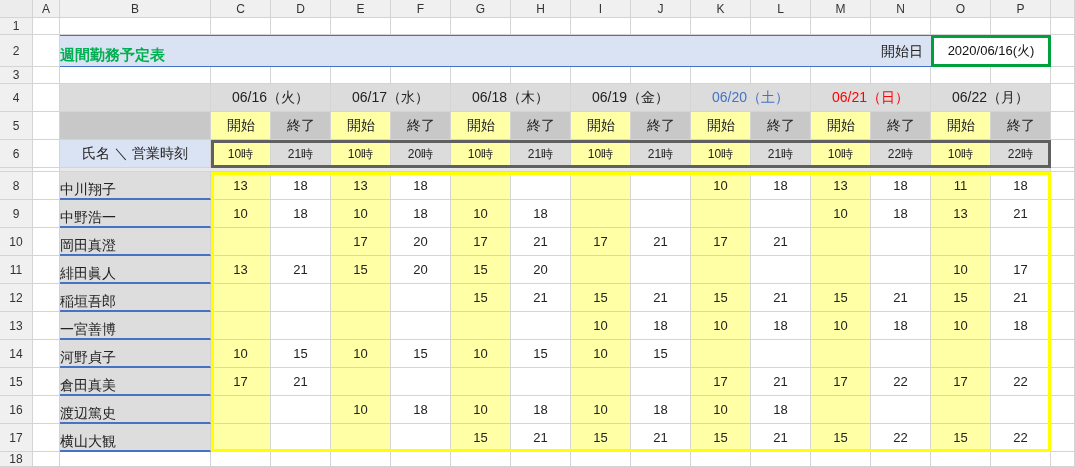 This screenshot has width=1075, height=467. What do you see at coordinates (961, 214) in the screenshot?
I see `table-cell: 13` at bounding box center [961, 214].